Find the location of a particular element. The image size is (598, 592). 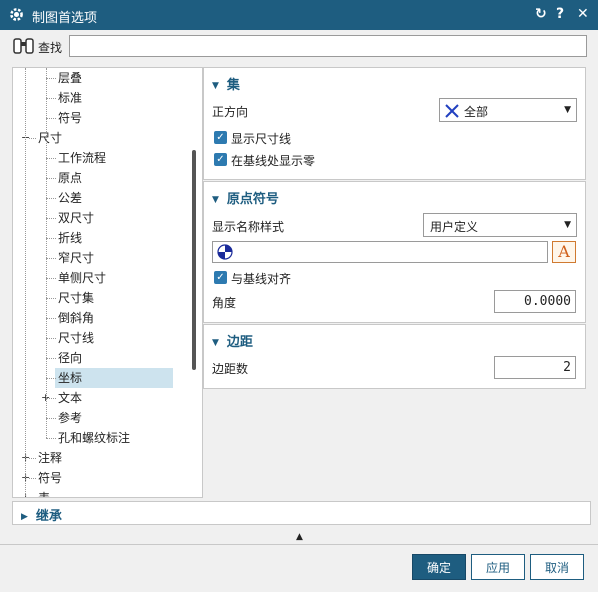

search-bar: 查找 is located at coordinates (299, 47).